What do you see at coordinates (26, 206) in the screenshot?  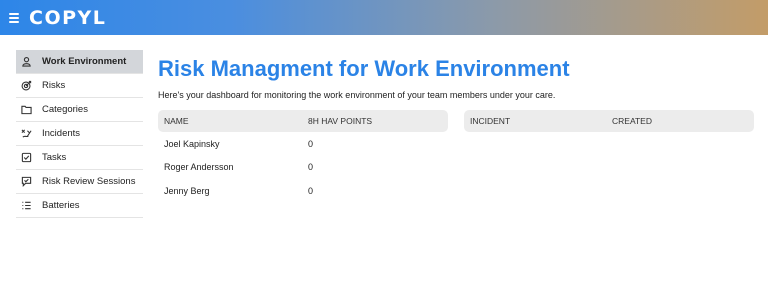 I see `list-icon` at bounding box center [26, 206].